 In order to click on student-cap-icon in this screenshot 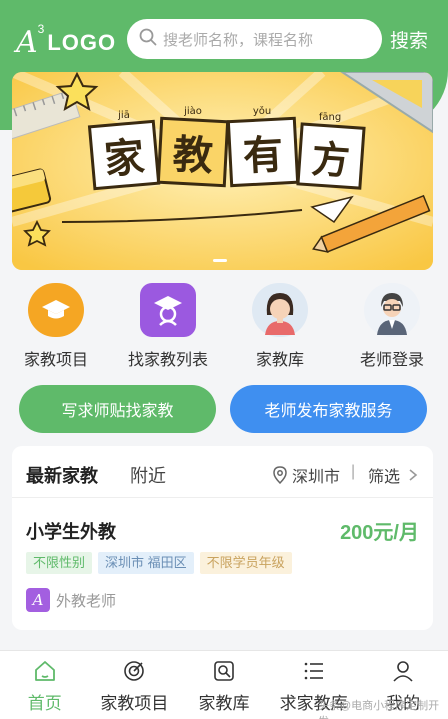, I will do `click(168, 310)`.